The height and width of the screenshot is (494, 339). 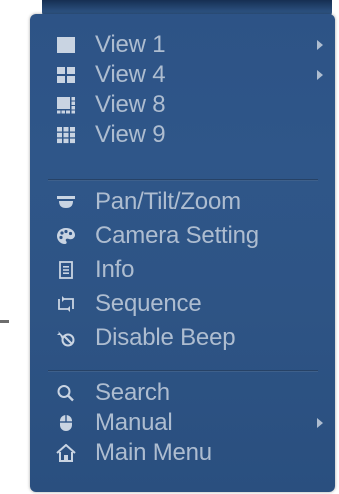 What do you see at coordinates (182, 423) in the screenshot?
I see `menu-item-manual: Manual` at bounding box center [182, 423].